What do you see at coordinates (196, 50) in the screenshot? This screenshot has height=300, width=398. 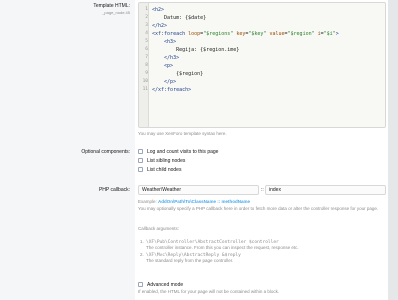 I see `code-text: Regija: {$region.ime}` at bounding box center [196, 50].